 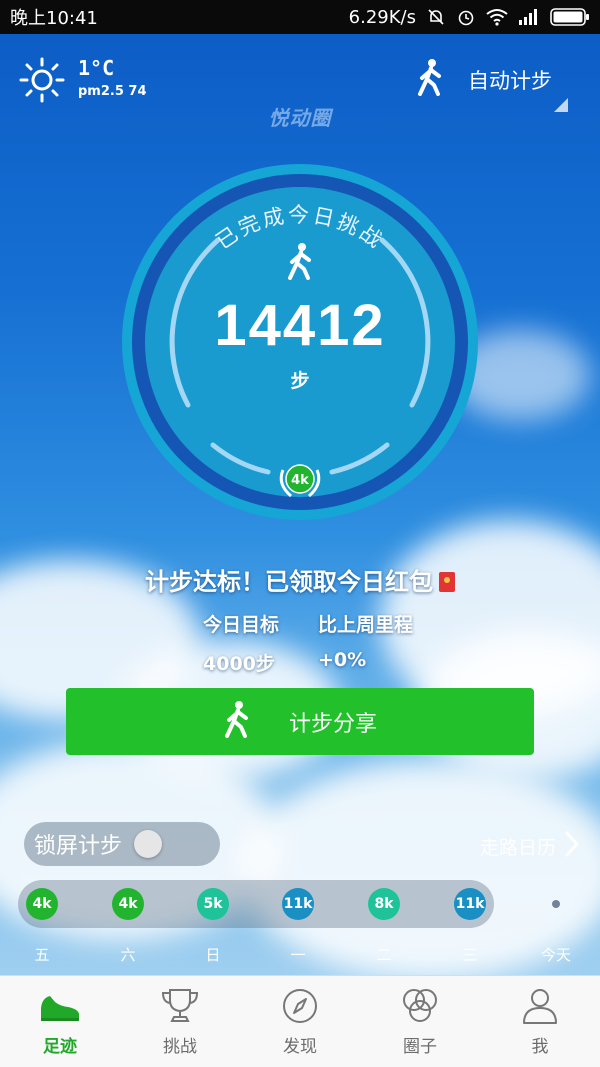 I want to click on history-day-badge: 5k, so click(x=213, y=904).